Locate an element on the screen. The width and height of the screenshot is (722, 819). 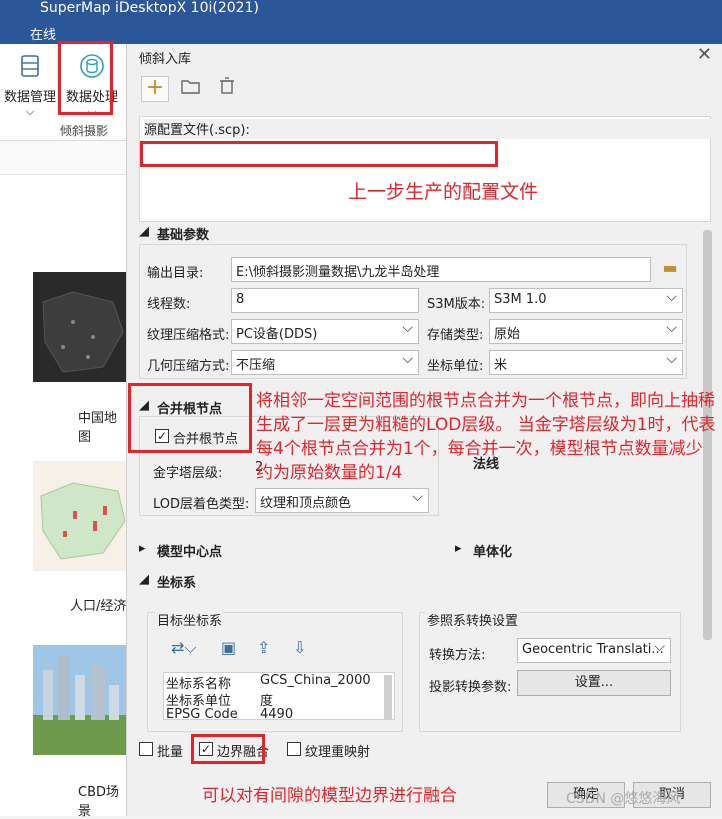
thumbnail-china-map is located at coordinates (80, 327).